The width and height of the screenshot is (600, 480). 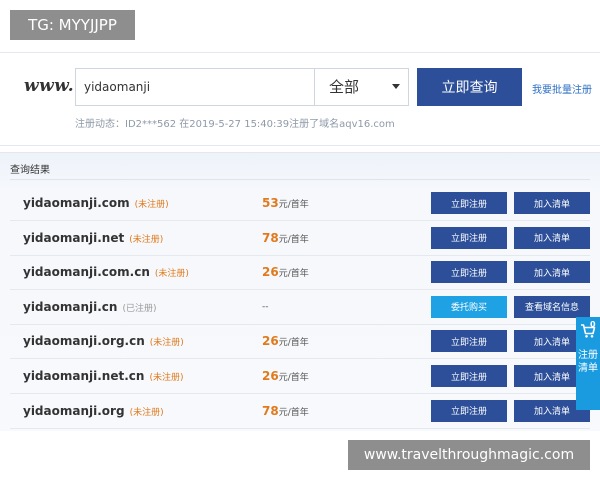 I want to click on caret-down-icon, so click(x=396, y=86).